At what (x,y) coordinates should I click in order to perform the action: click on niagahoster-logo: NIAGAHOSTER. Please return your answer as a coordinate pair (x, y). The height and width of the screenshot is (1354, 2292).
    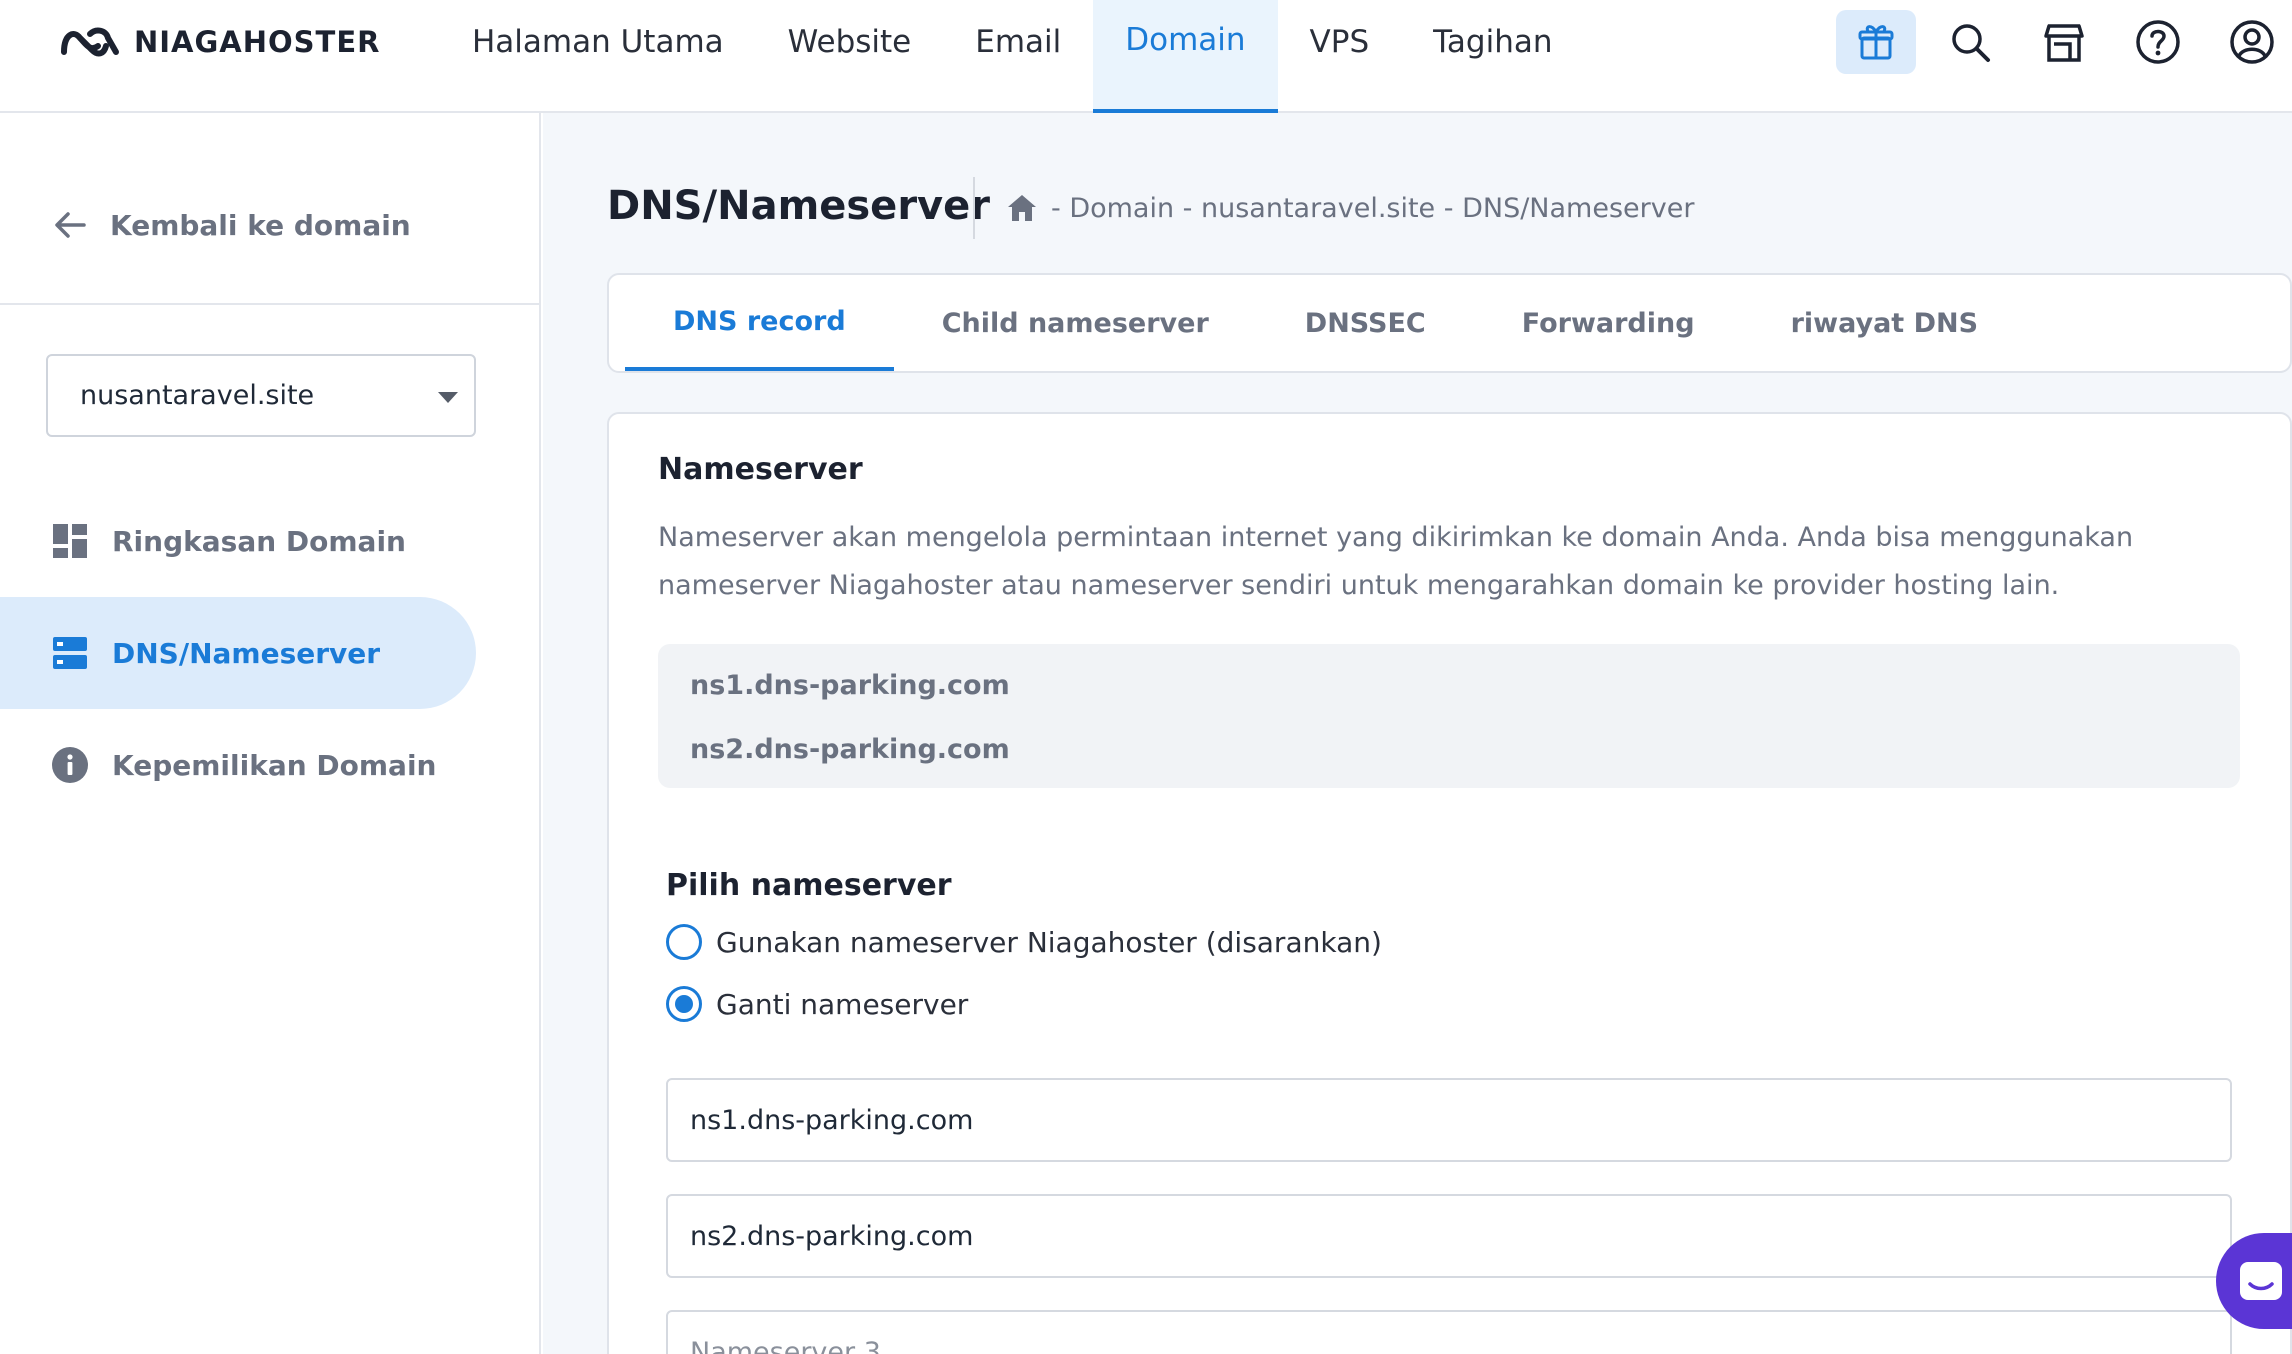
    Looking at the image, I should click on (220, 42).